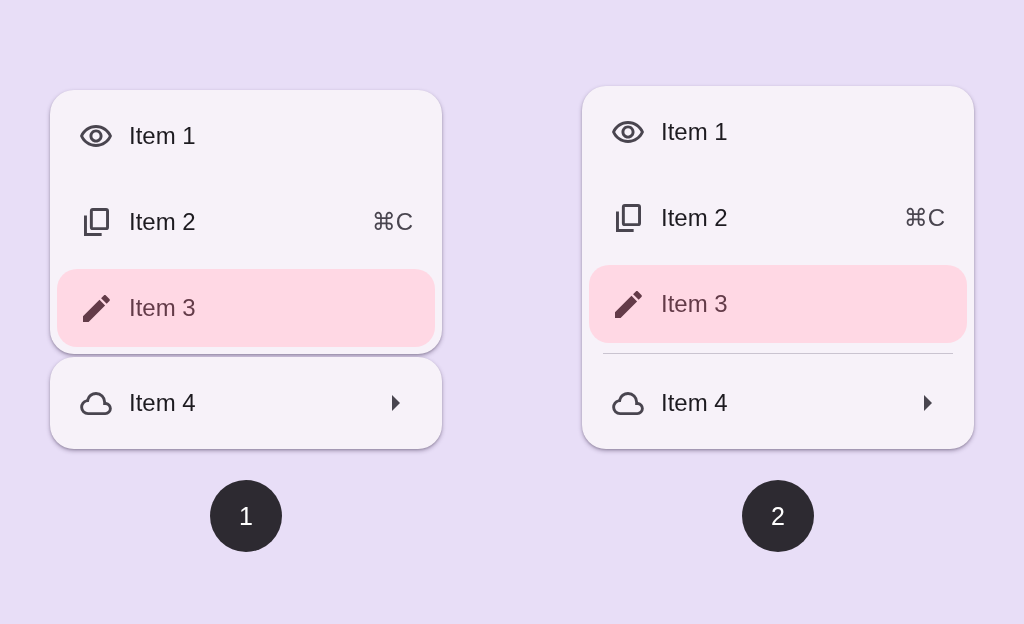 The height and width of the screenshot is (624, 1024). What do you see at coordinates (778, 516) in the screenshot?
I see `number-marker: 2` at bounding box center [778, 516].